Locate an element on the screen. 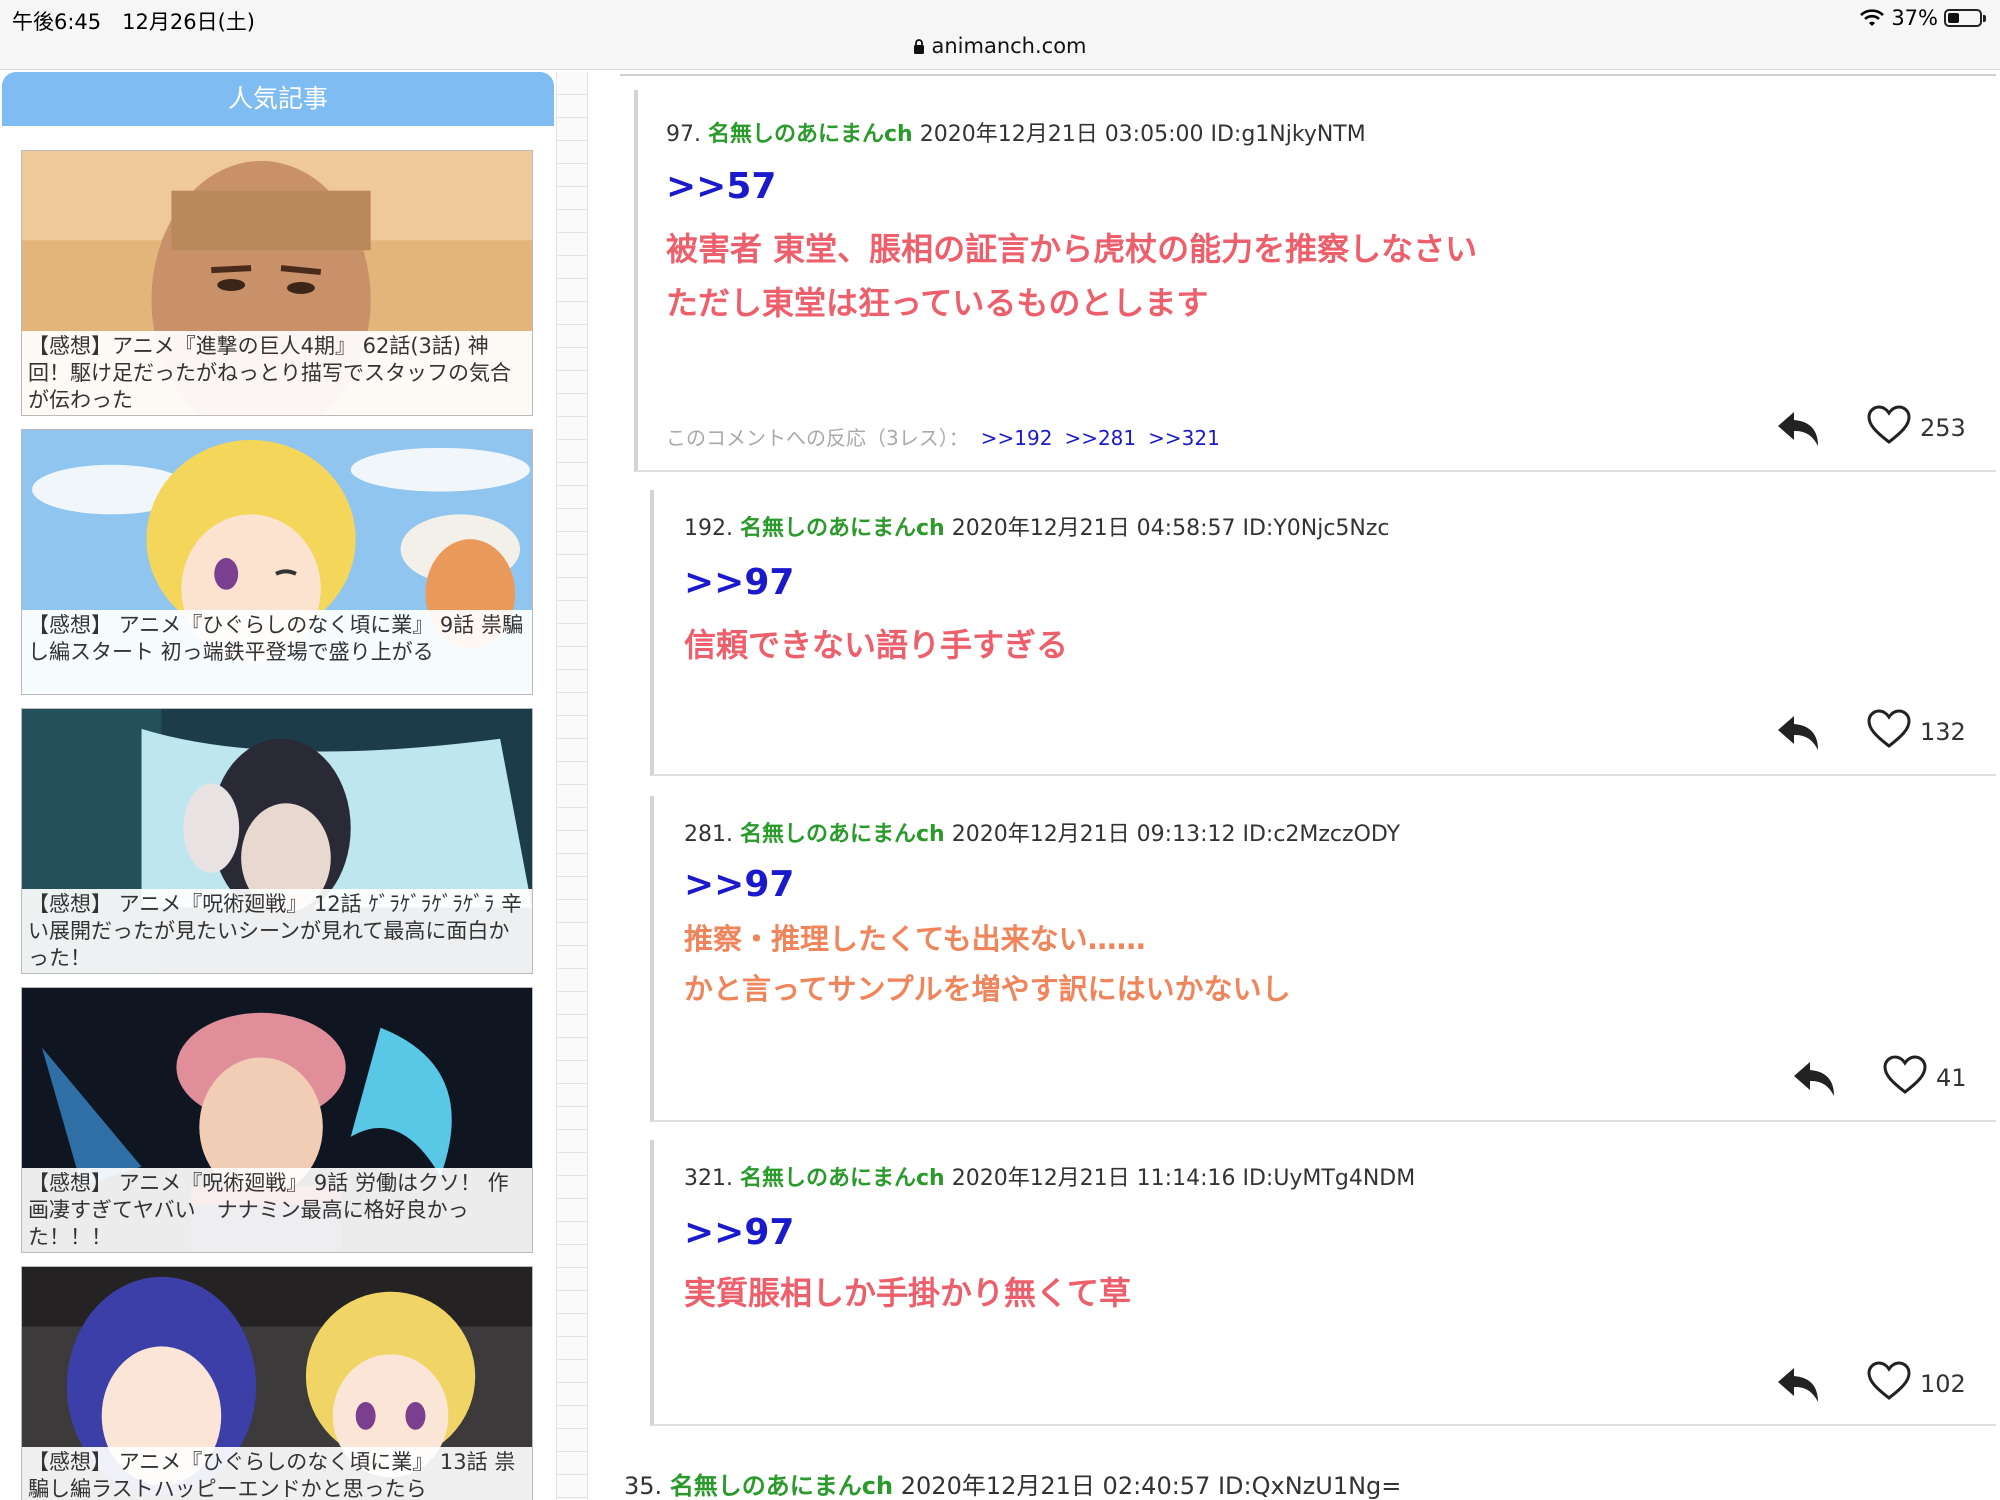  address-bar: animanch.com is located at coordinates (1000, 46).